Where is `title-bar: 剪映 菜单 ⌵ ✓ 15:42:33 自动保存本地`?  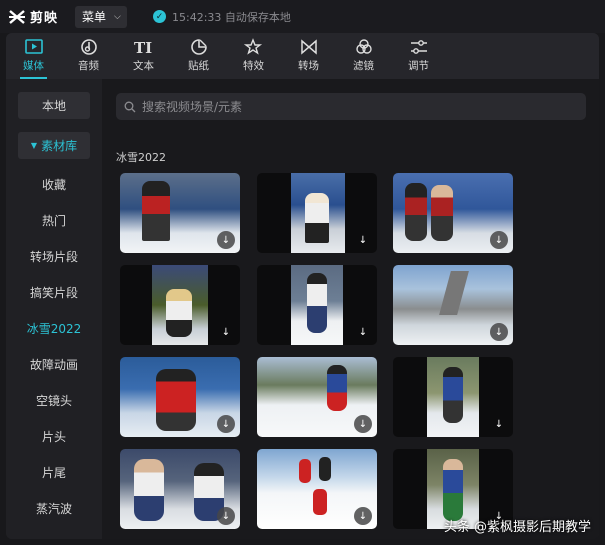
title-bar: 剪映 菜单 ⌵ ✓ 15:42:33 自动保存本地 is located at coordinates (302, 16).